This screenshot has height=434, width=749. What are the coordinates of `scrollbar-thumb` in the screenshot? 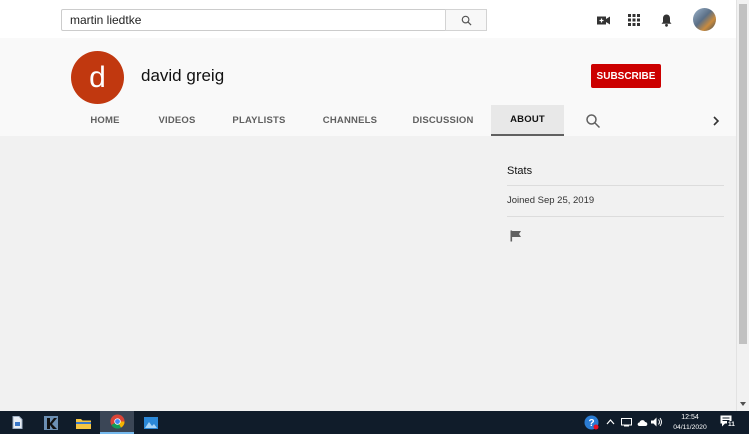 It's located at (743, 174).